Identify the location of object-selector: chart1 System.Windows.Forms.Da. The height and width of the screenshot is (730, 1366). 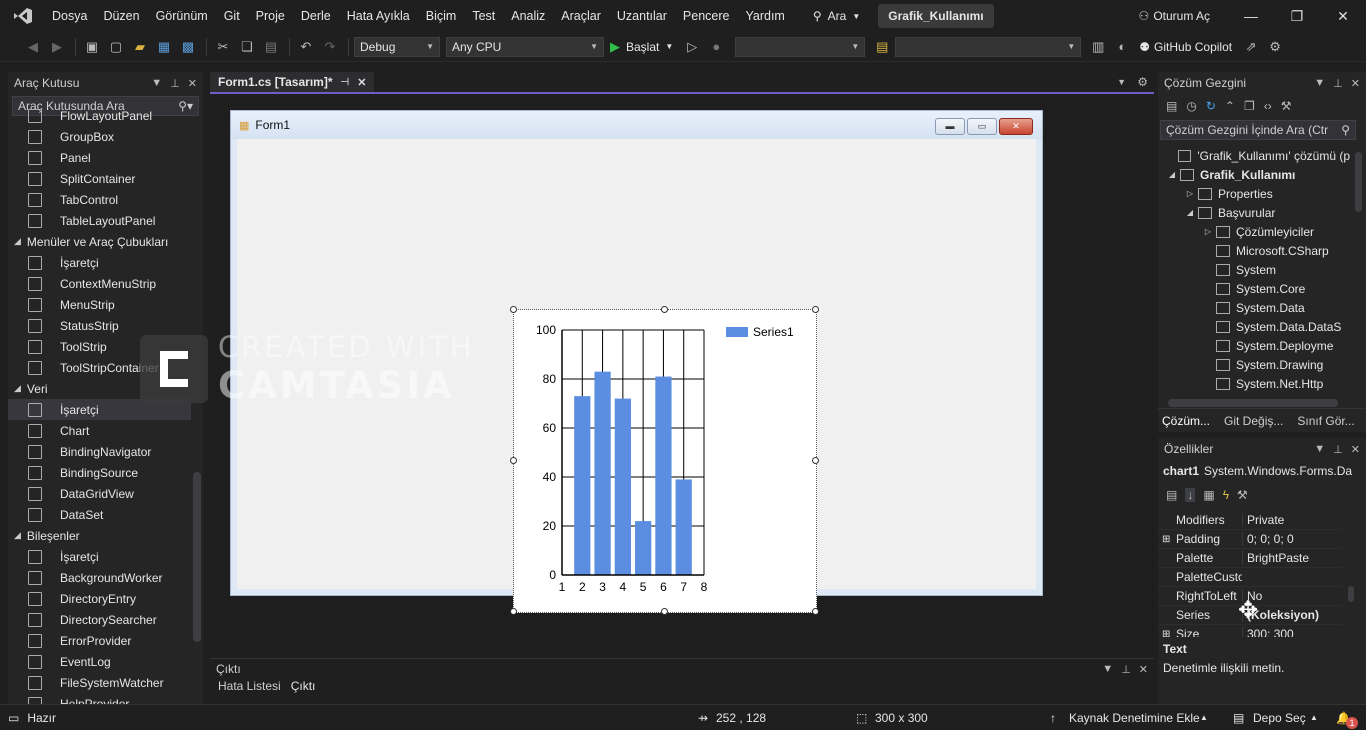
(1262, 471).